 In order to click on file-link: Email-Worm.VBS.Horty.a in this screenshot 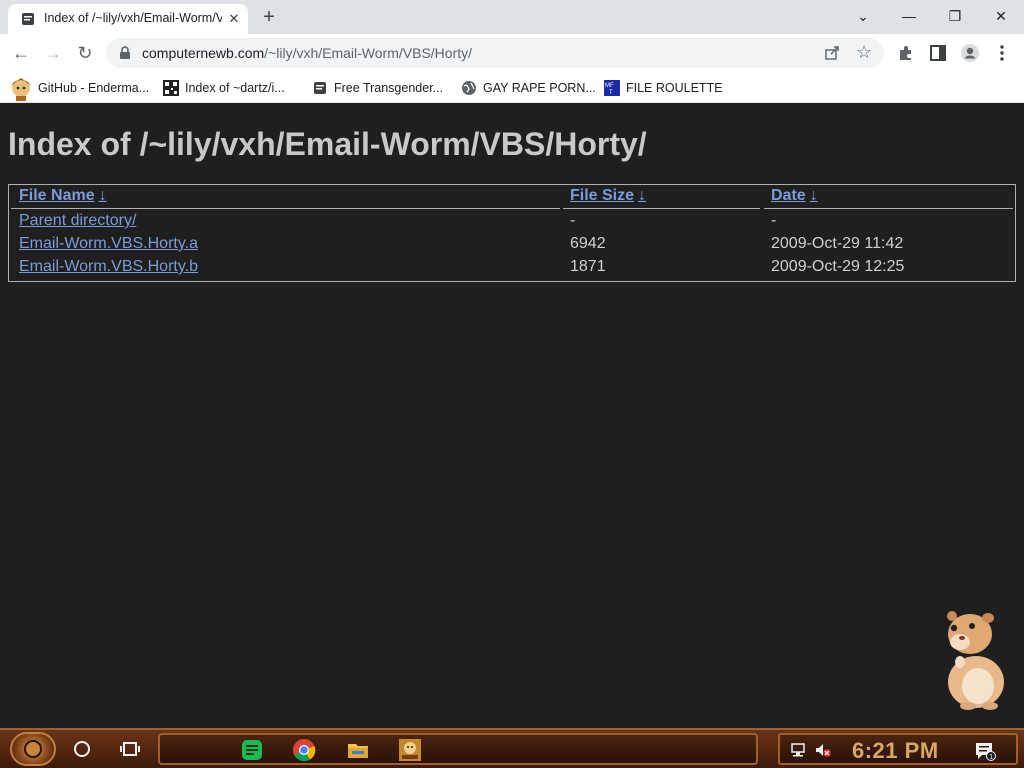, I will do `click(108, 243)`.